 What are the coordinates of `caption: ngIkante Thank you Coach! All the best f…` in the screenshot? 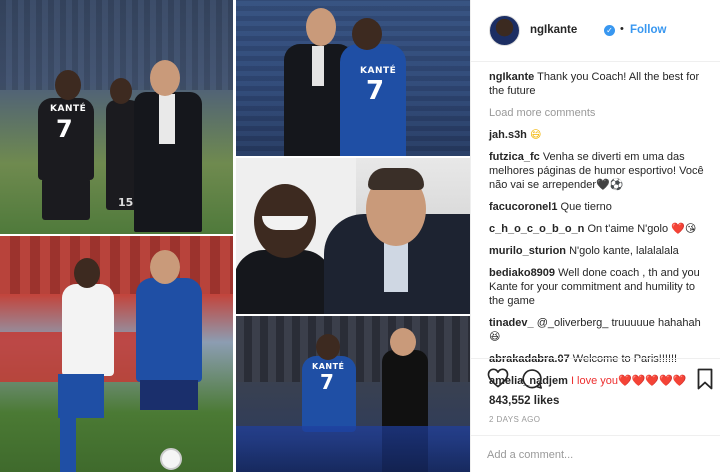 It's located at (600, 84).